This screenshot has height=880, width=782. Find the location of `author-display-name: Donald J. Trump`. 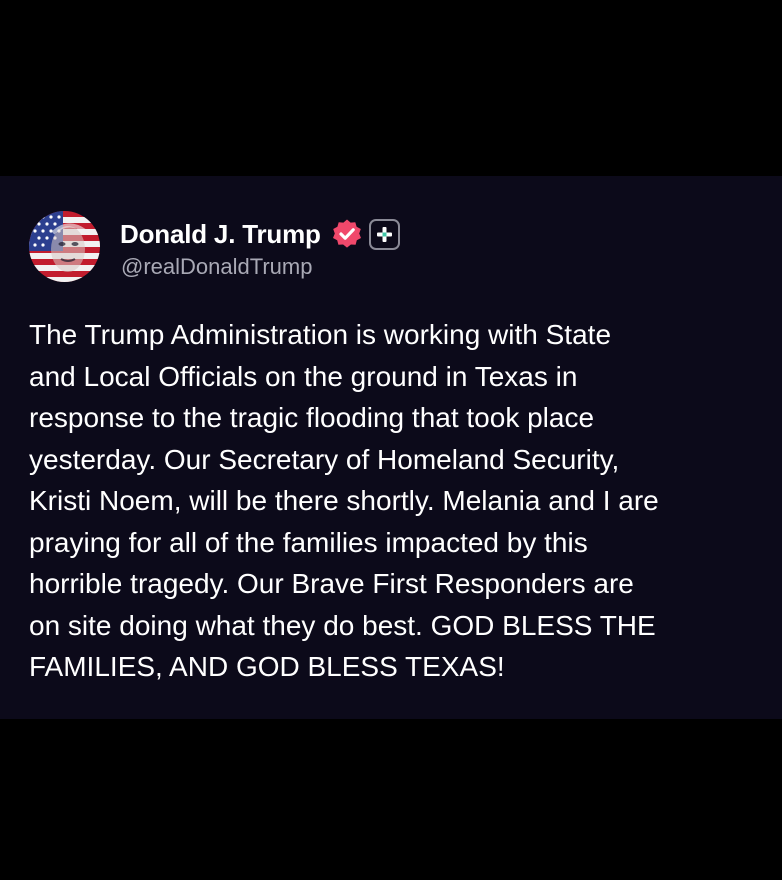

author-display-name: Donald J. Trump is located at coordinates (220, 234).